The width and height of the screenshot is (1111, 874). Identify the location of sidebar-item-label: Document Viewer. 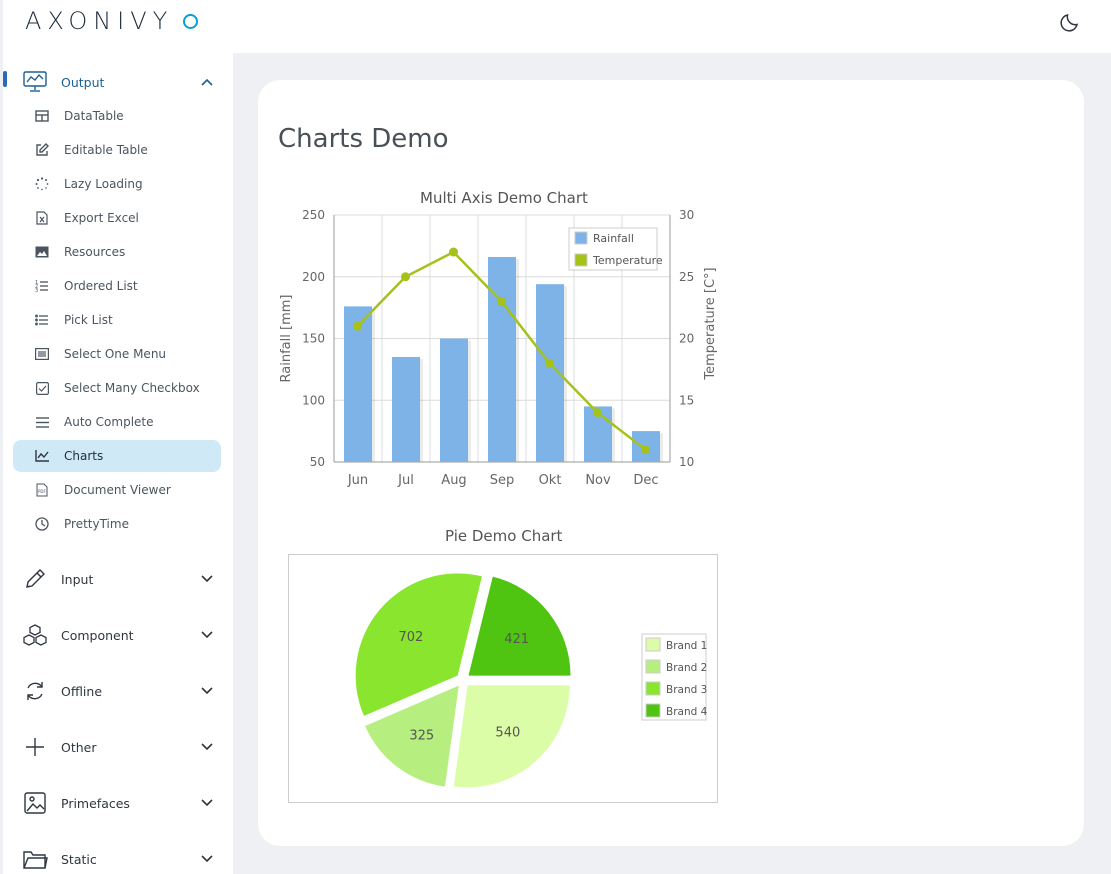
(117, 490).